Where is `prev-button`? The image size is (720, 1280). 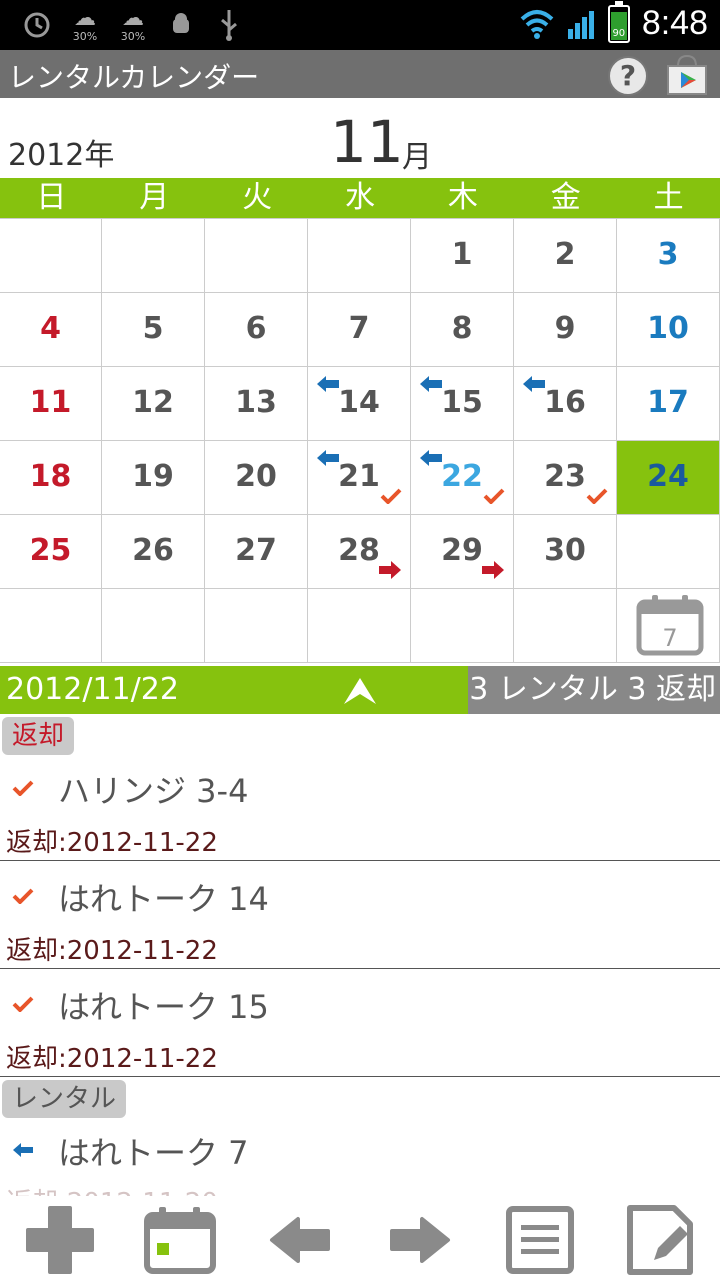 prev-button is located at coordinates (300, 1240).